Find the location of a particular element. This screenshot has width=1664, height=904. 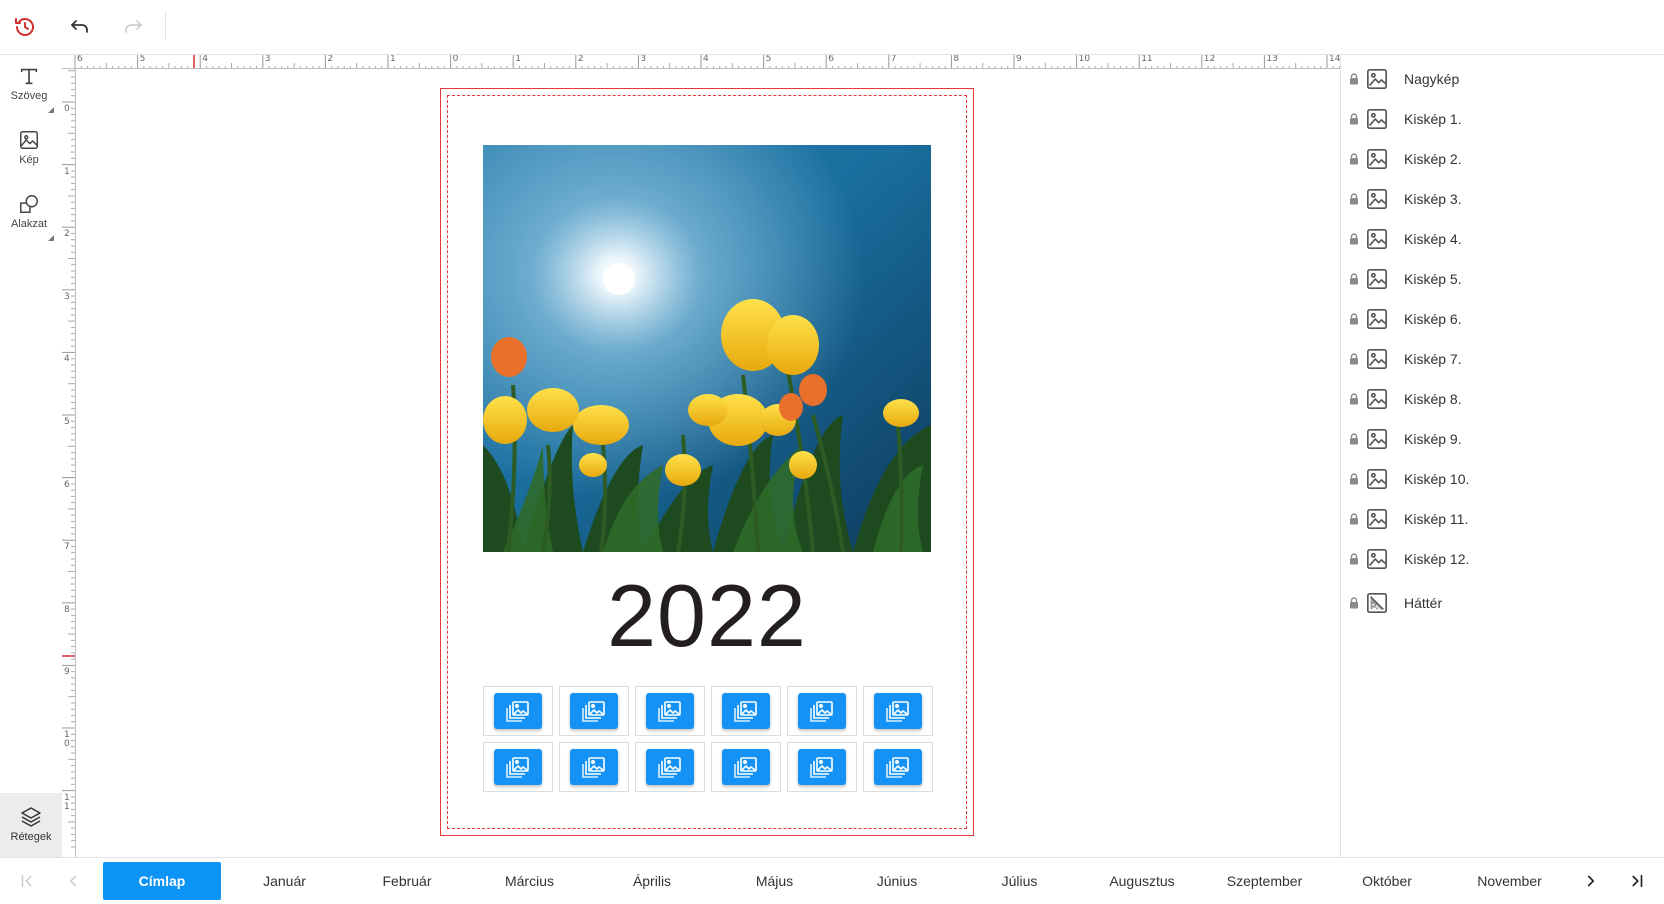

layer-name: Kiskép 7. is located at coordinates (1433, 359).